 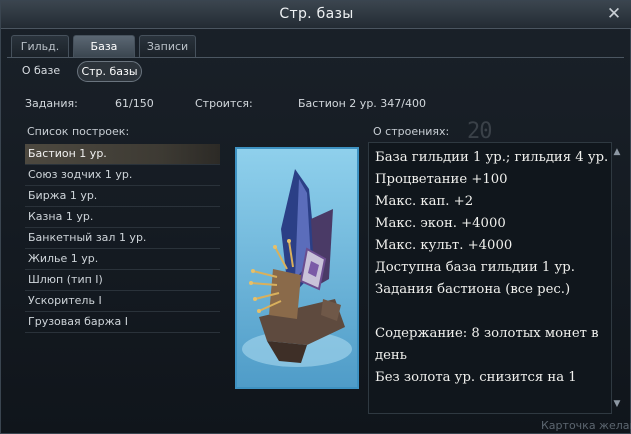 What do you see at coordinates (122, 301) in the screenshot?
I see `list-item: Ускоритель I` at bounding box center [122, 301].